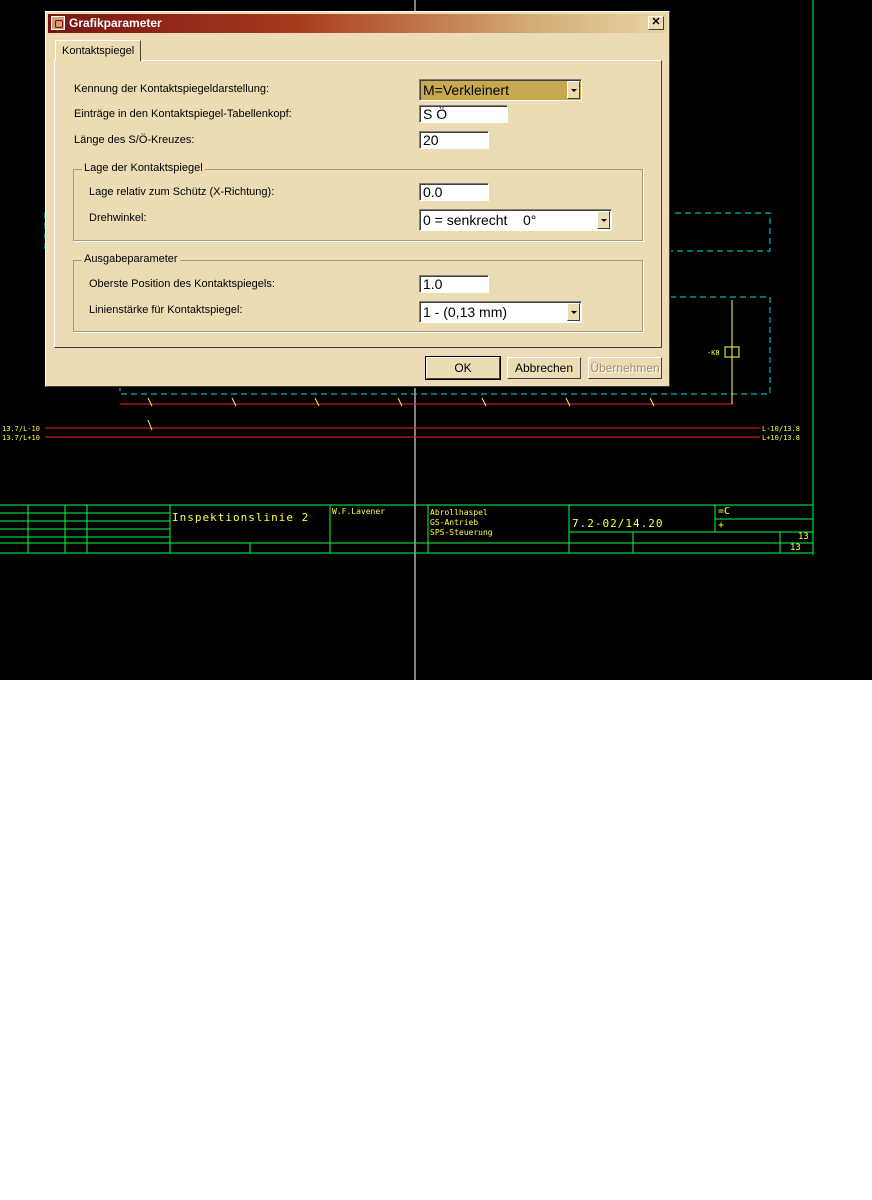  I want to click on laenge-input: 20, so click(454, 140).